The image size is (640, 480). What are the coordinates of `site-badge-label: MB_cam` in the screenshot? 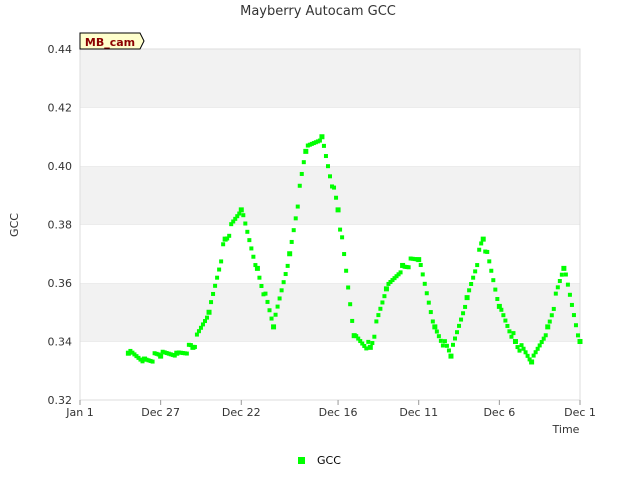 It's located at (110, 42).